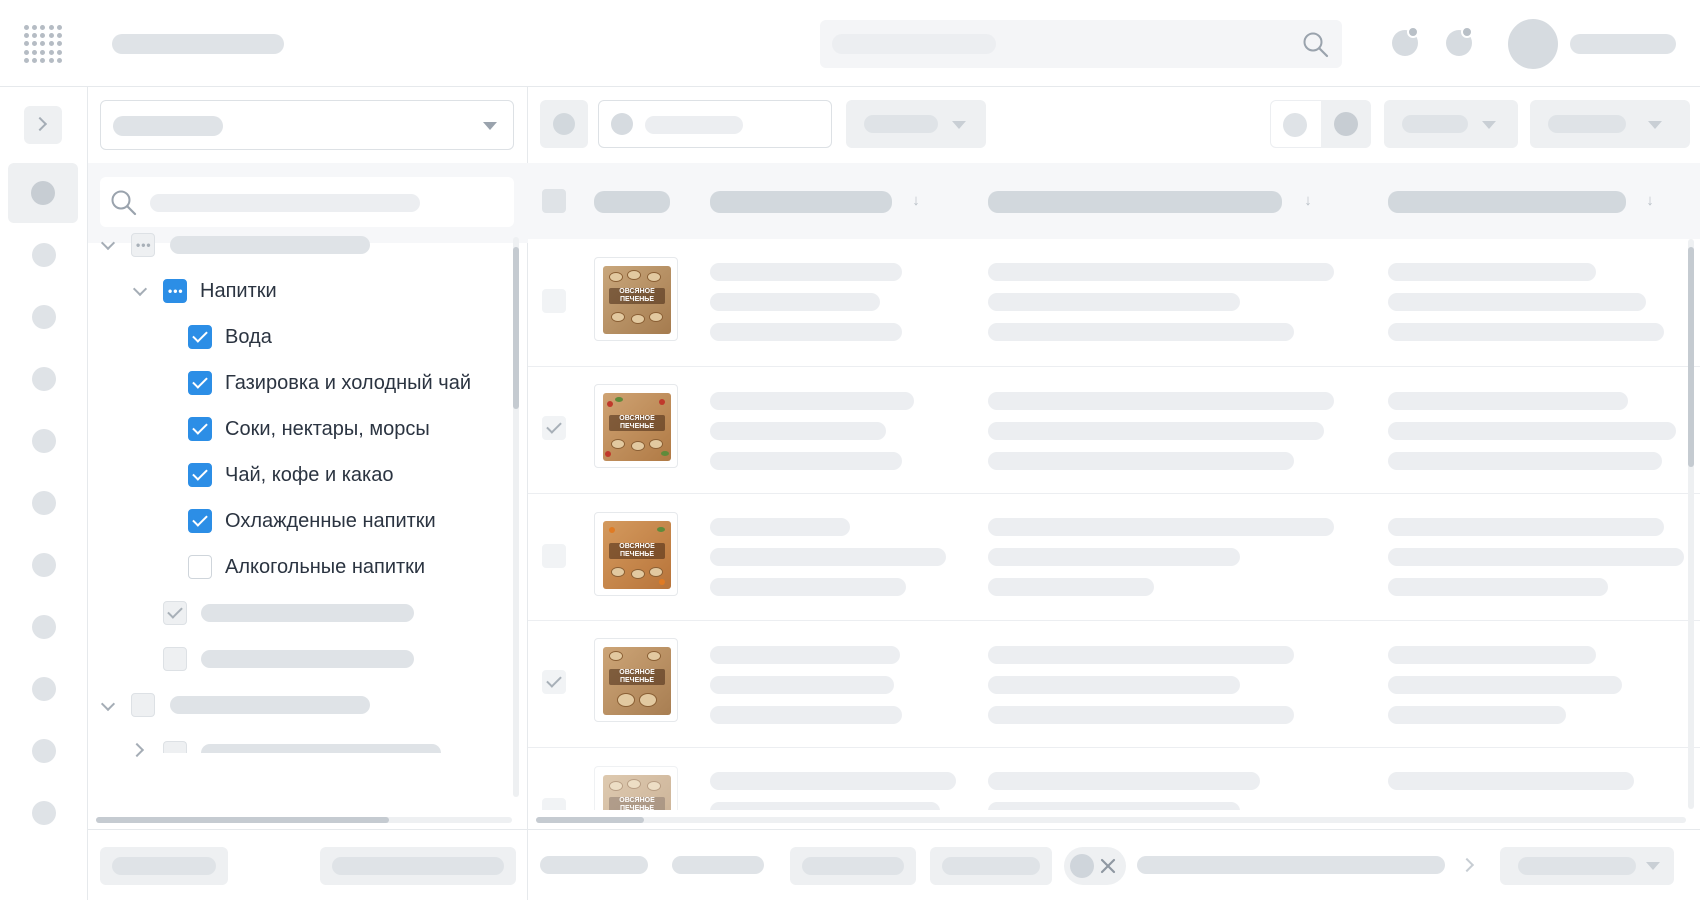 The width and height of the screenshot is (1700, 900). I want to click on message-icon, so click(1459, 41).